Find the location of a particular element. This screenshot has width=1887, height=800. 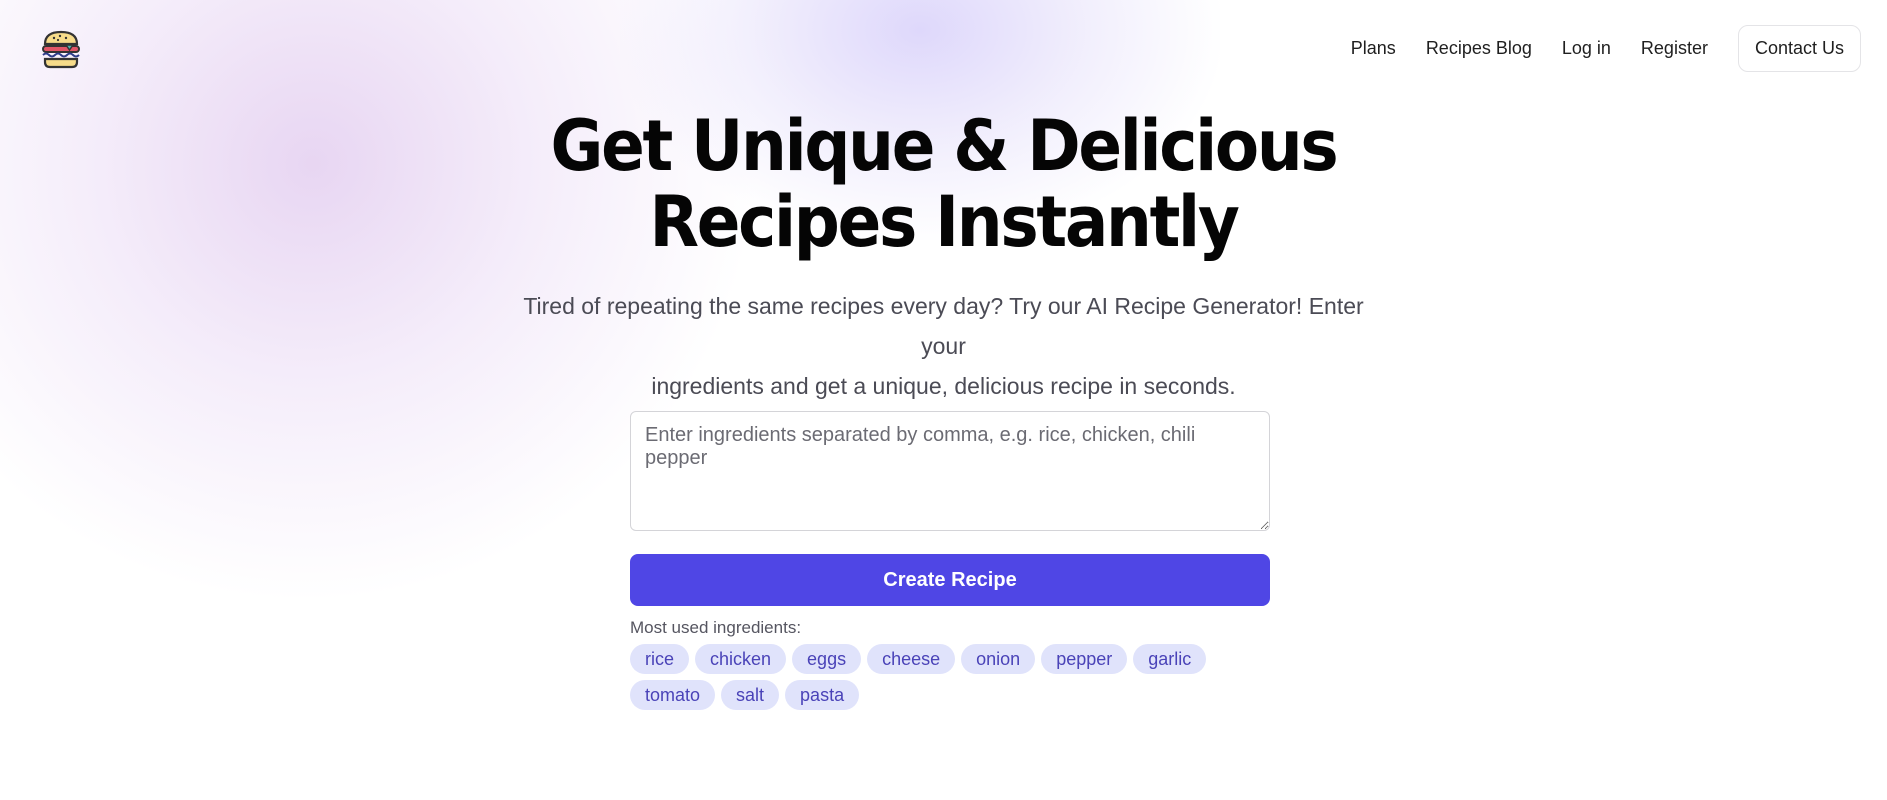

create-recipe-button: Create Recipe is located at coordinates (950, 580).